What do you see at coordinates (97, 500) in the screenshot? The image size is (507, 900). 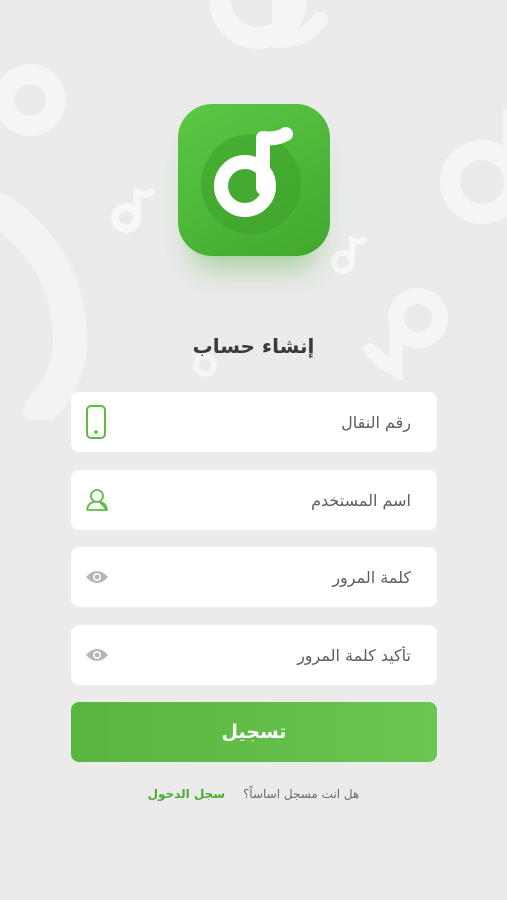 I see `user-icon` at bounding box center [97, 500].